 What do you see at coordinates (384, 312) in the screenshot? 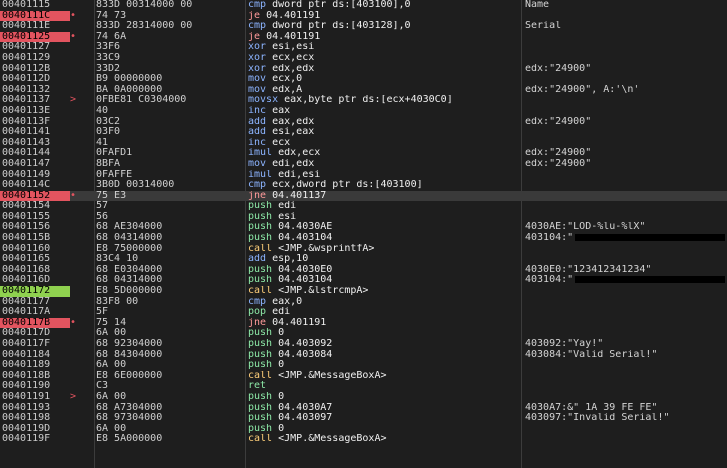
I see `instruction-cell: pop edi` at bounding box center [384, 312].